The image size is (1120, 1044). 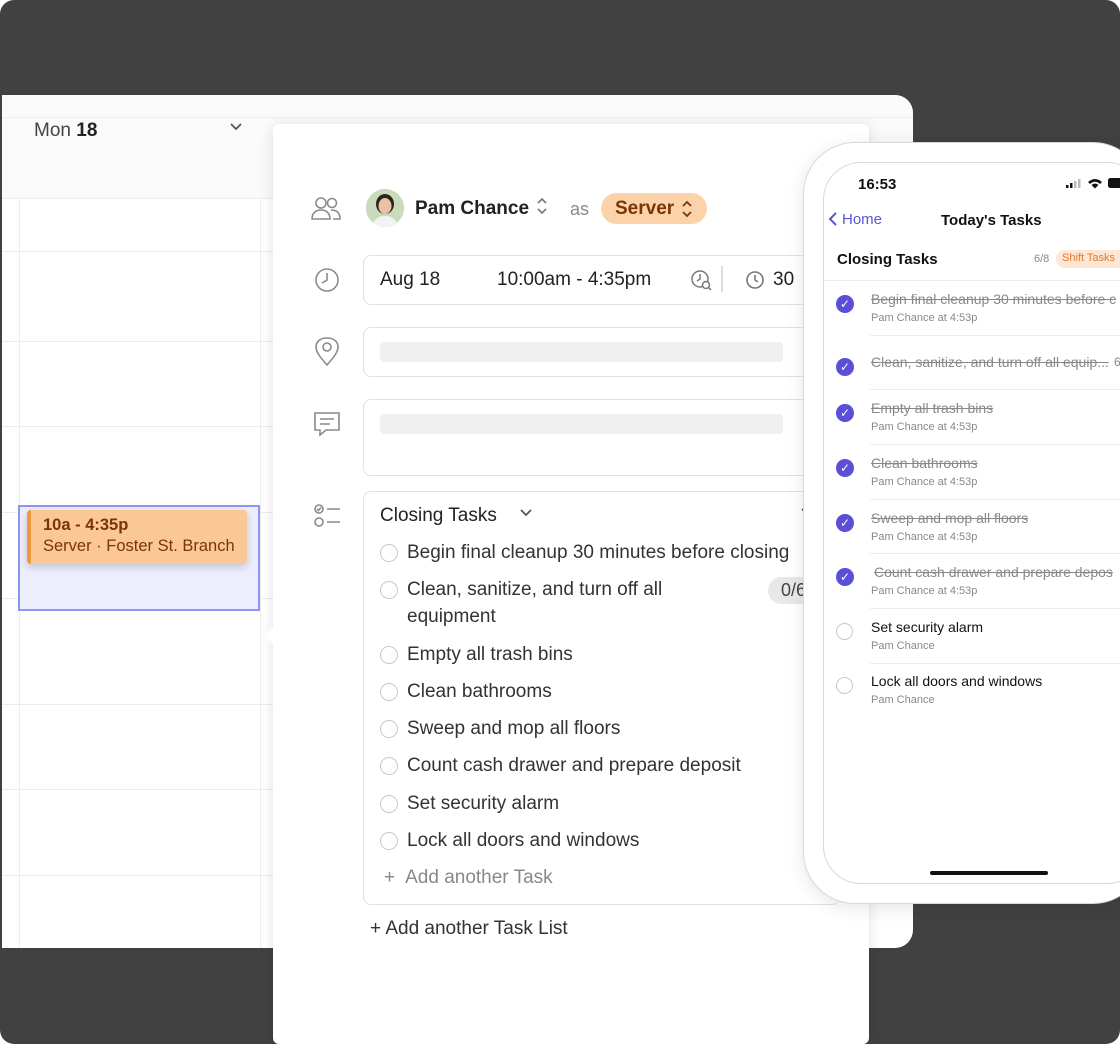 I want to click on list-item: Count cash drawer and prepare deposit, so click(x=593, y=766).